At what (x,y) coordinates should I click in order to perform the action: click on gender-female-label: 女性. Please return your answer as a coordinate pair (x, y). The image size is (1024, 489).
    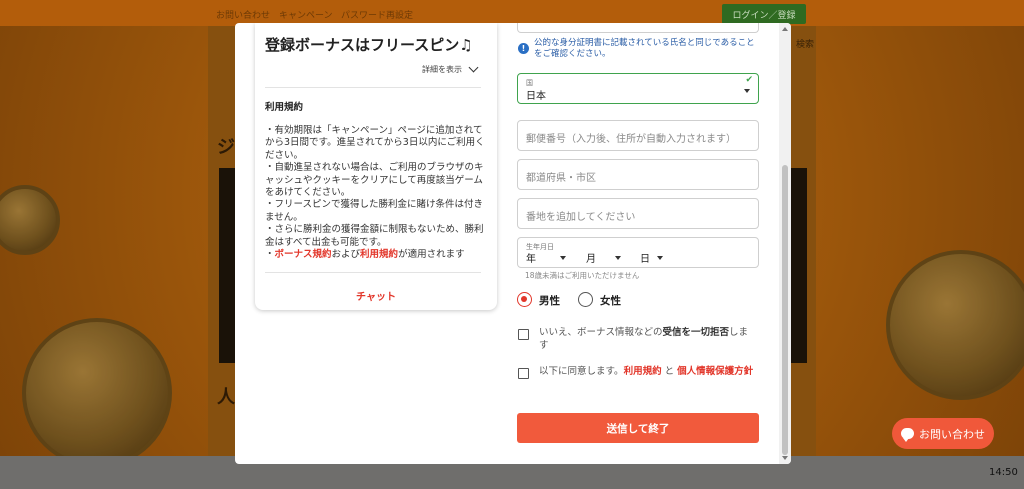
    Looking at the image, I should click on (610, 300).